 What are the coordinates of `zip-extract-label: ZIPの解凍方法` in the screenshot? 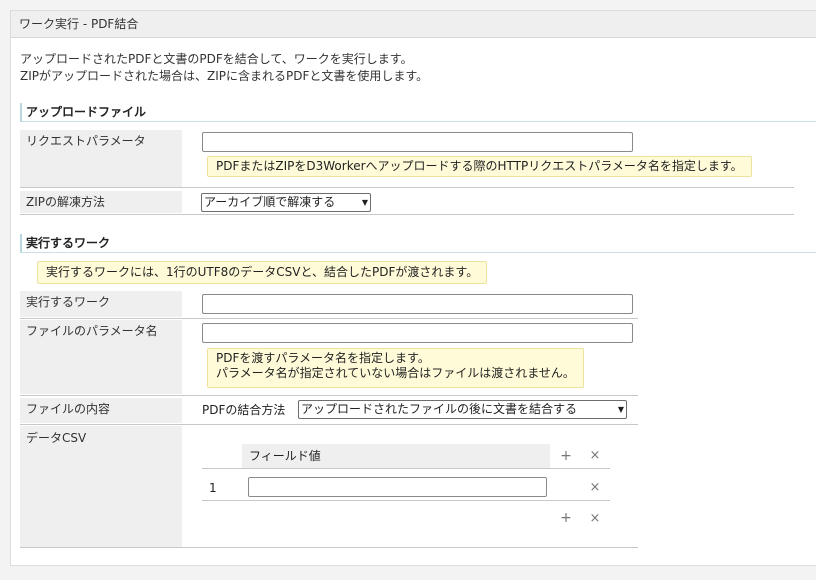 It's located at (101, 202).